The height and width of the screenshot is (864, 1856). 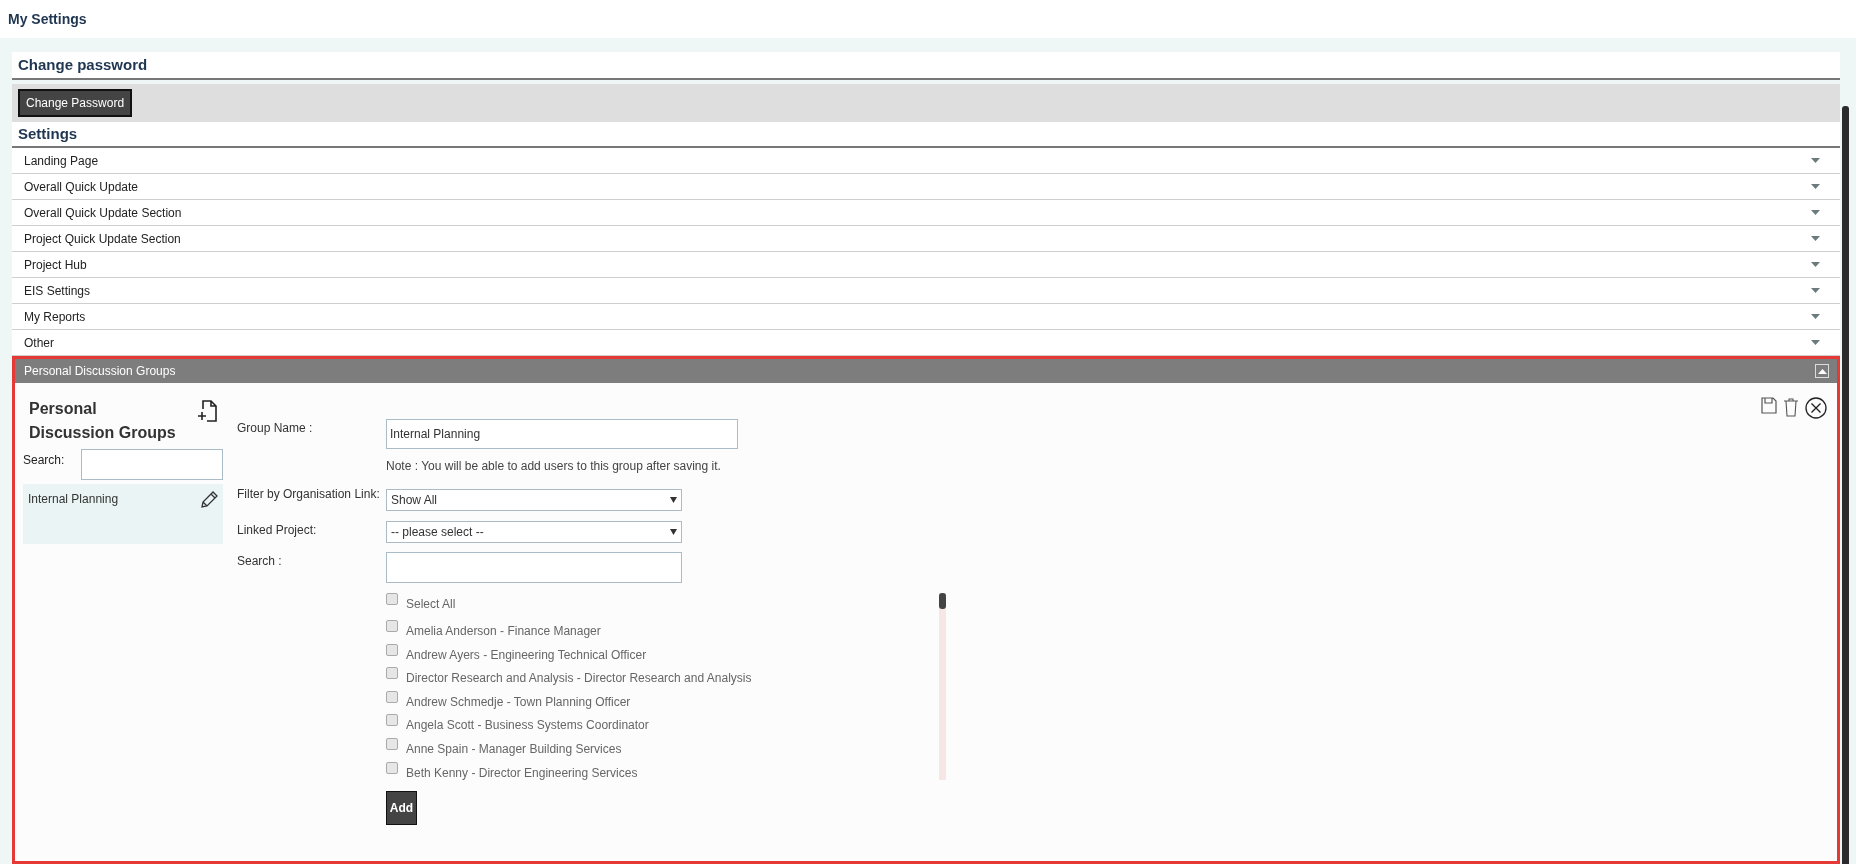 I want to click on checkbox-label: Amelia Anderson - Finance Manager, so click(x=503, y=632).